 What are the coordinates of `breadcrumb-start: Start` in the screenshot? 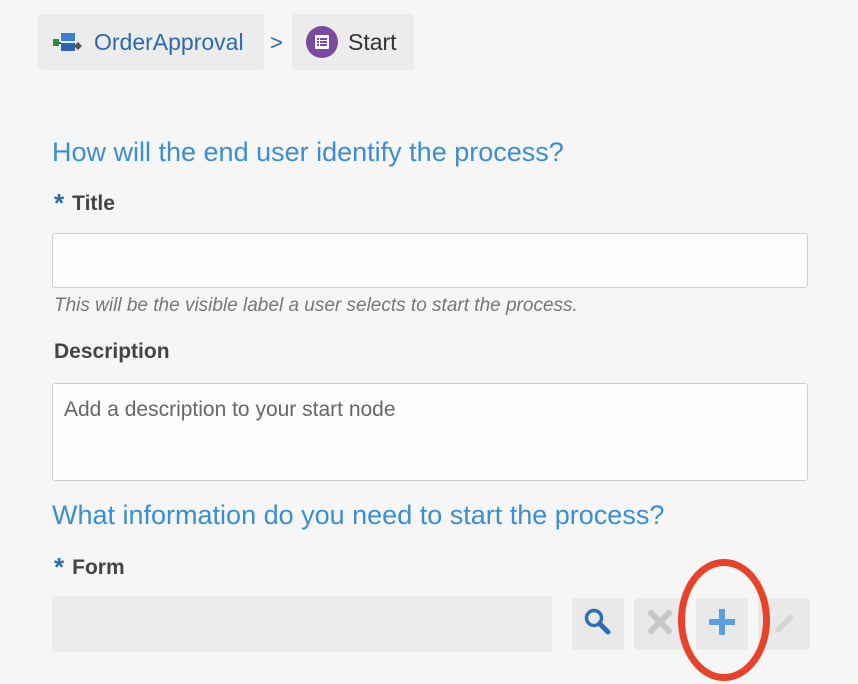 It's located at (353, 42).